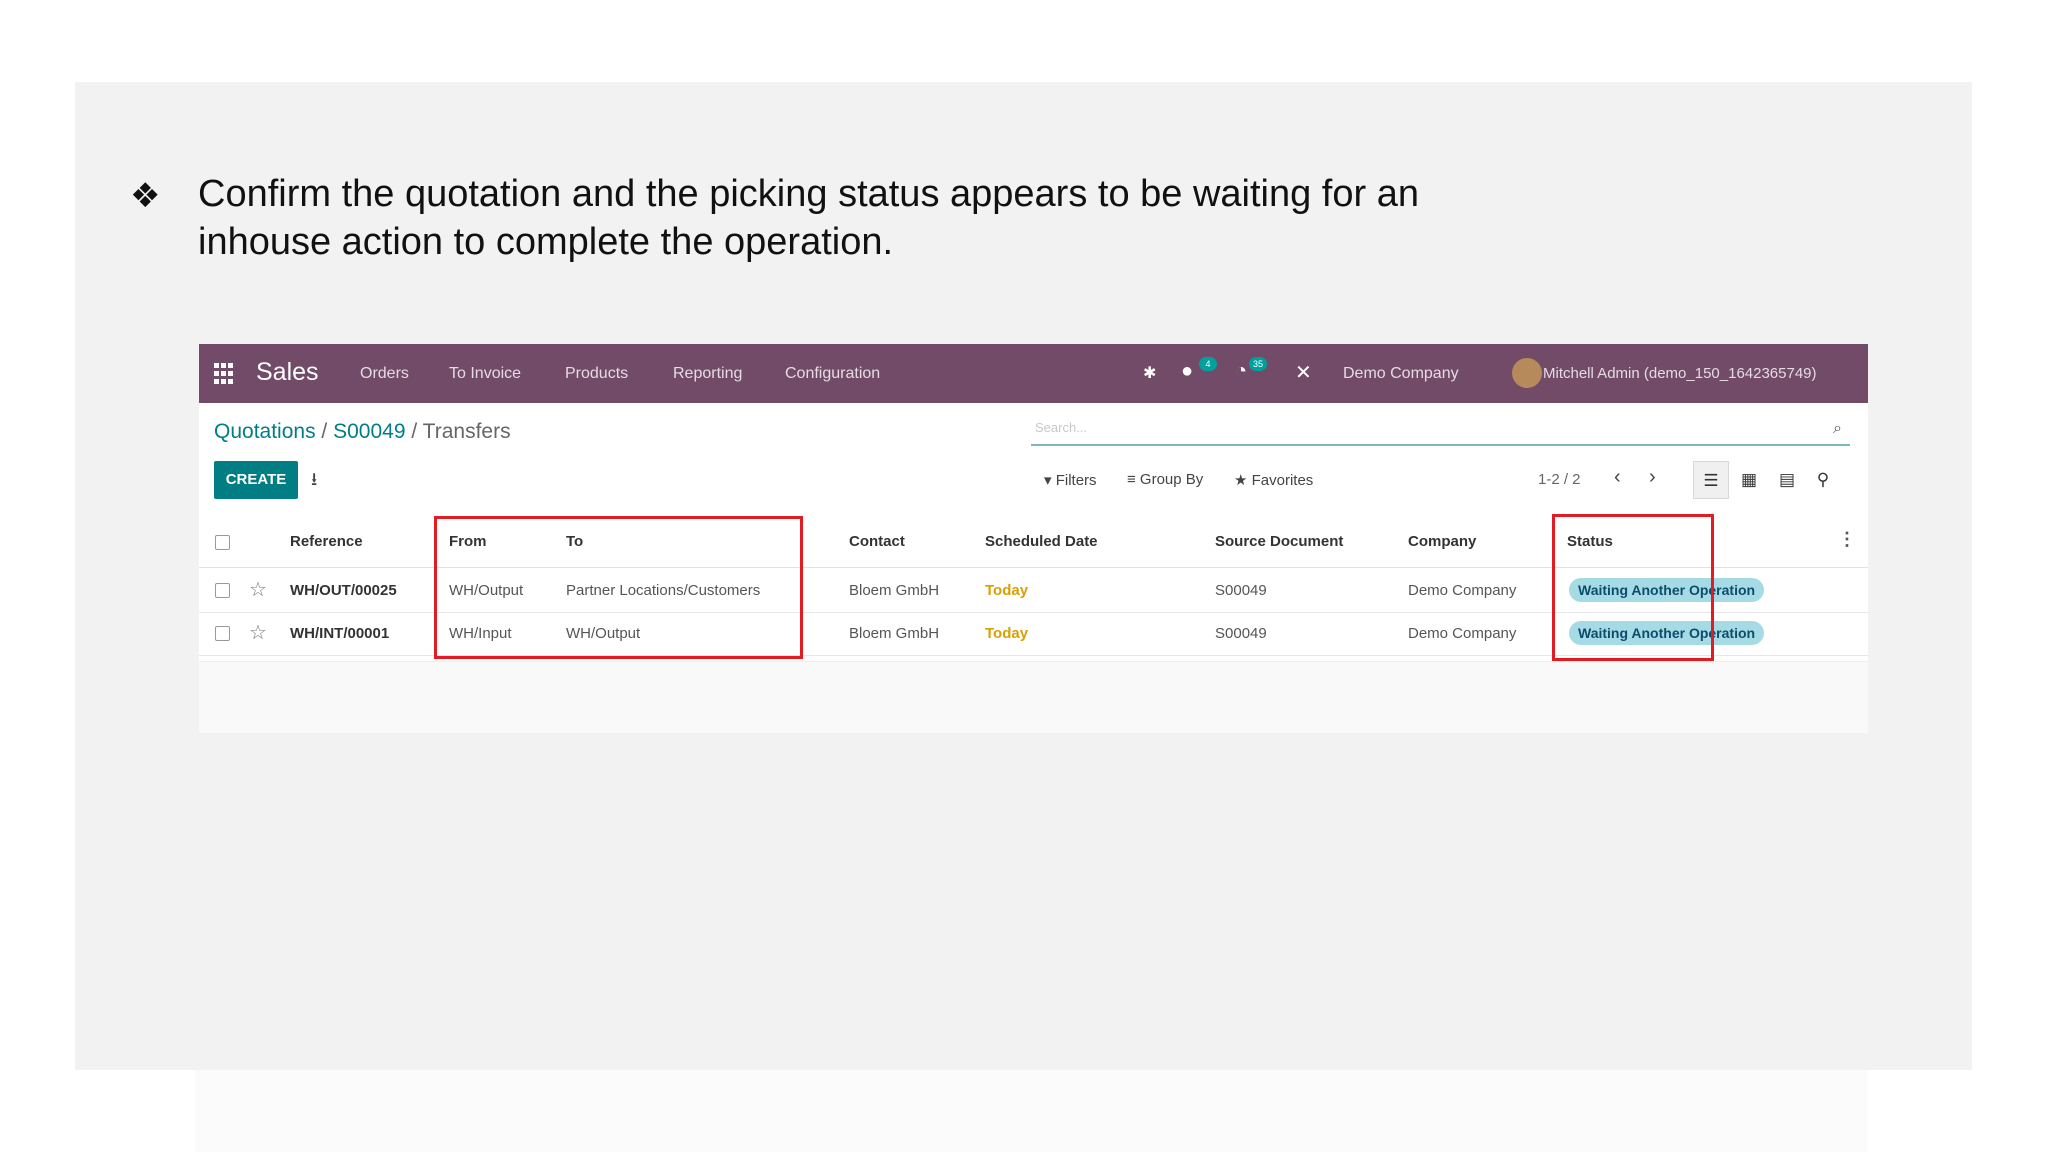 Image resolution: width=2048 pixels, height=1152 pixels. What do you see at coordinates (707, 374) in the screenshot?
I see `menu-reporting: Reporting` at bounding box center [707, 374].